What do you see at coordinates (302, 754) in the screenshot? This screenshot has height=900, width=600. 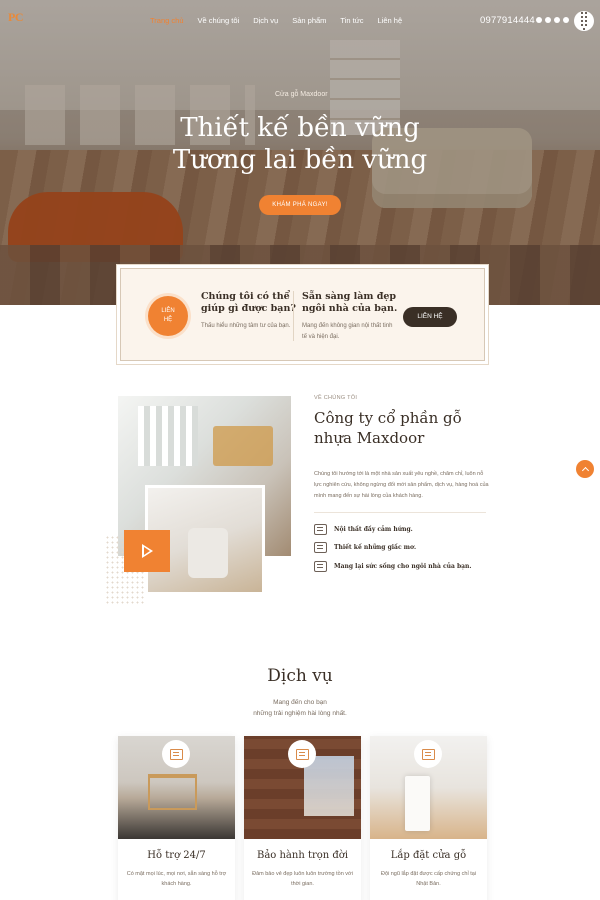 I see `warranty-icon` at bounding box center [302, 754].